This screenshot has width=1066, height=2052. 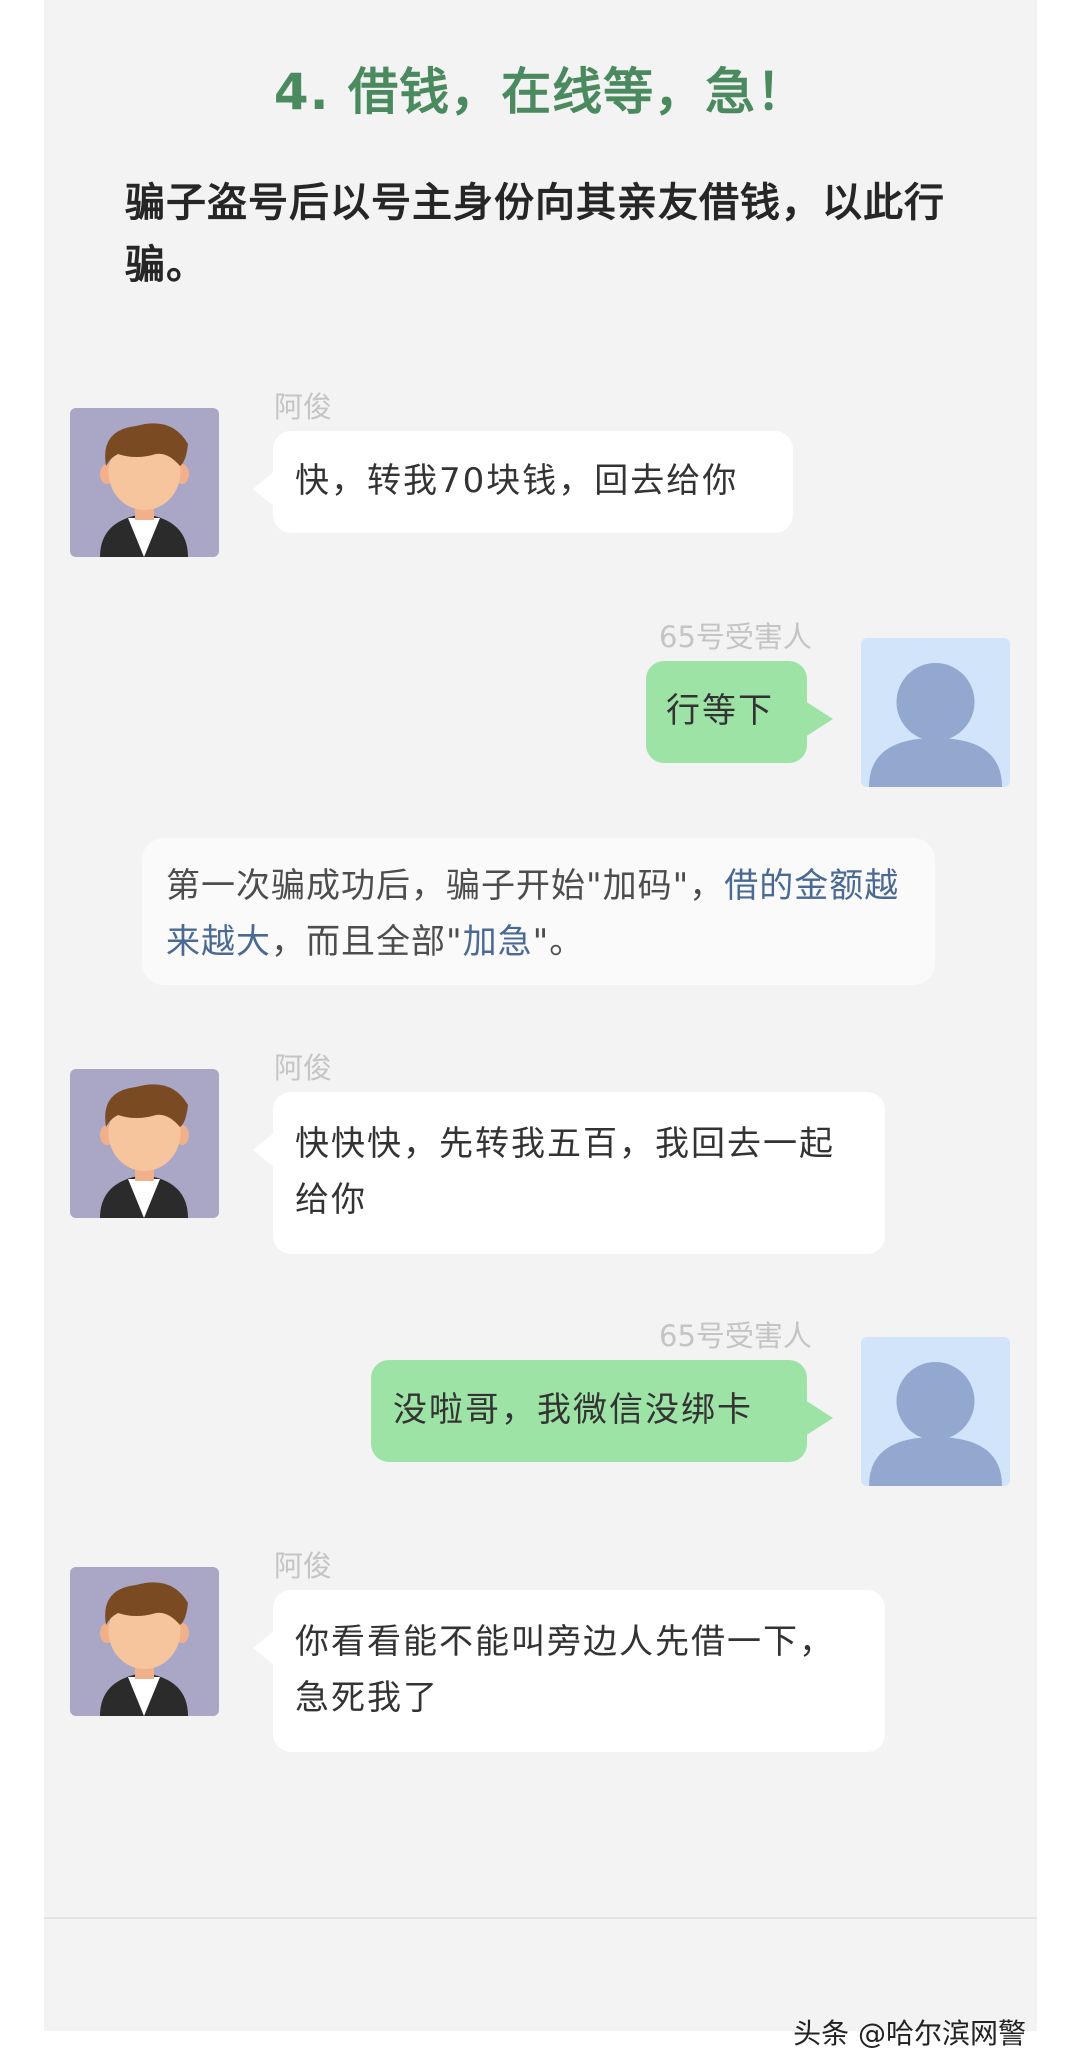 What do you see at coordinates (535, 234) in the screenshot?
I see `section-intro: 骗子盗号后以号主身份向其亲友借钱，以此行骗。` at bounding box center [535, 234].